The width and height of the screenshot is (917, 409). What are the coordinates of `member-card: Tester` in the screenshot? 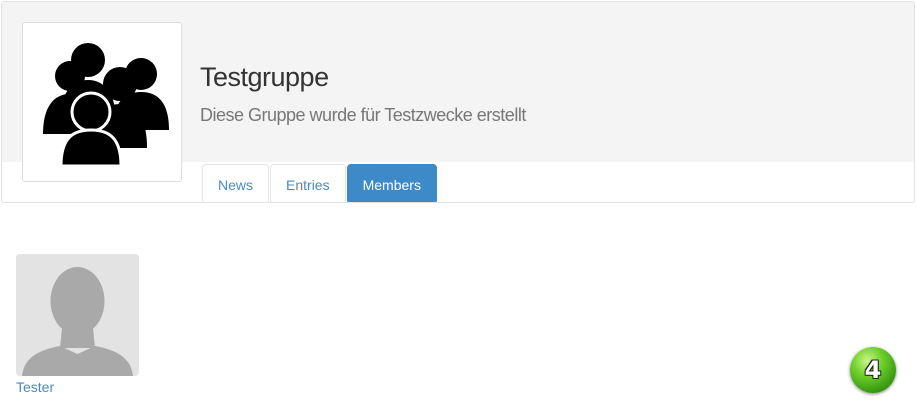 It's located at (77, 324).